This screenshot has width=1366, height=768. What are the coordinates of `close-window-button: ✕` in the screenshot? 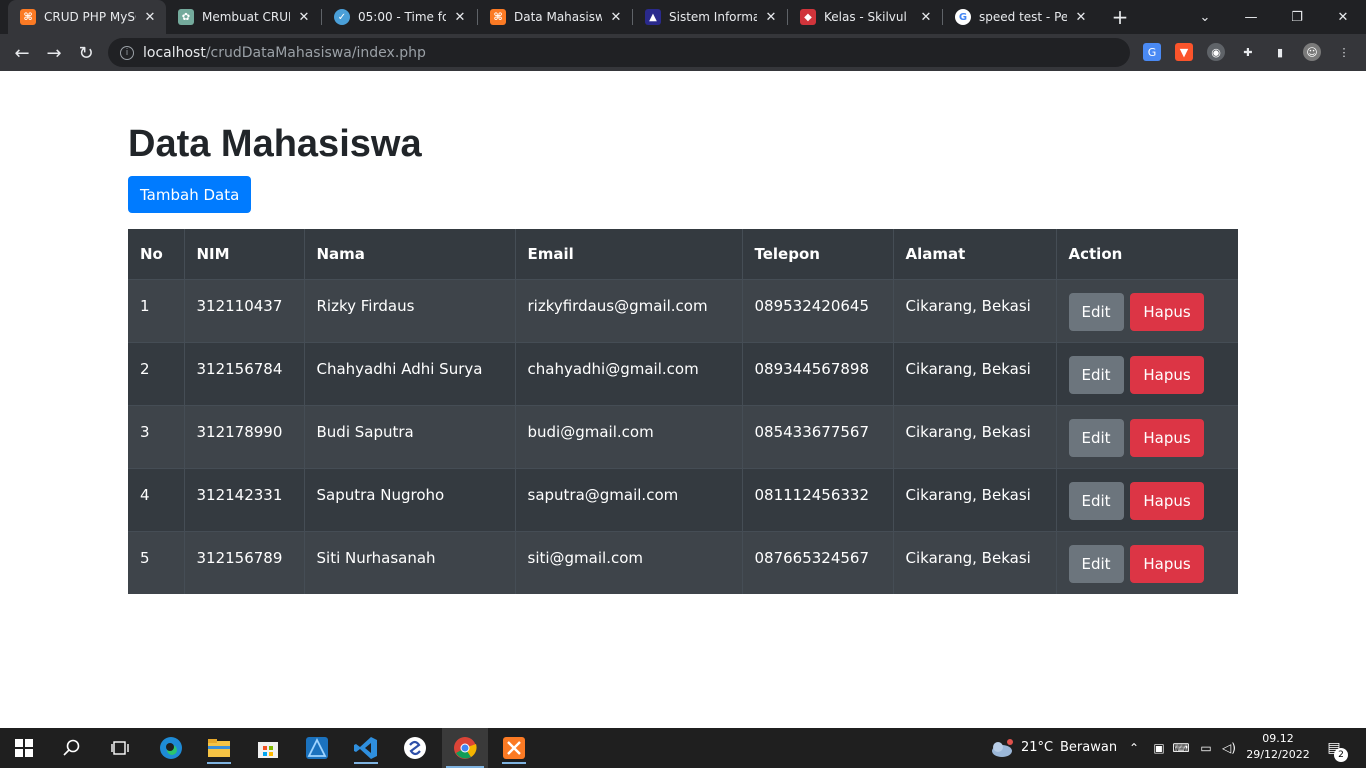 It's located at (1343, 17).